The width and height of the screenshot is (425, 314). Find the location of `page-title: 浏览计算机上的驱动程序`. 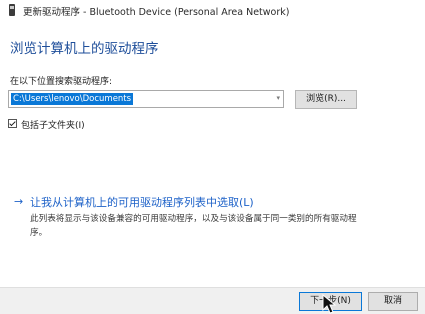

page-title: 浏览计算机上的驱动程序 is located at coordinates (84, 49).